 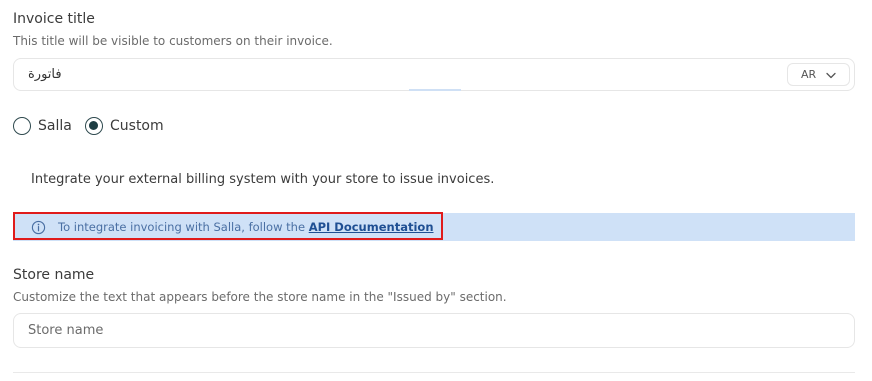 What do you see at coordinates (434, 74) in the screenshot?
I see `invoice-title-field: فاتورة AR` at bounding box center [434, 74].